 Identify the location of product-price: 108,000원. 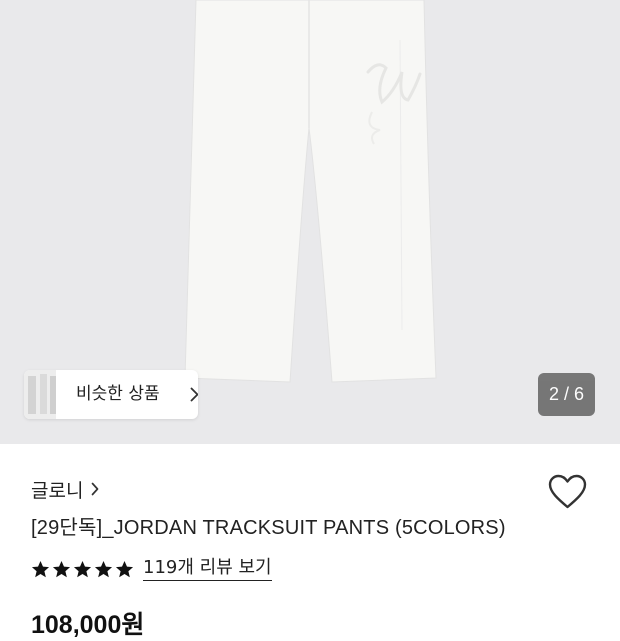
(88, 625).